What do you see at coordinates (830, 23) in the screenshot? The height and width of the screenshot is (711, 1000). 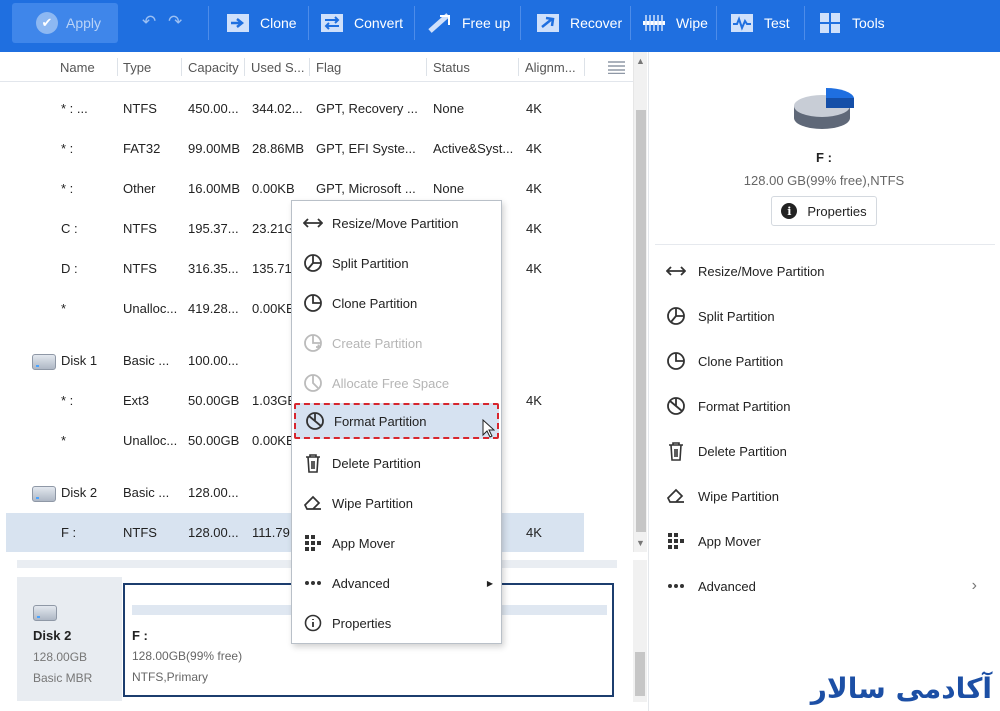 I see `tools-icon` at bounding box center [830, 23].